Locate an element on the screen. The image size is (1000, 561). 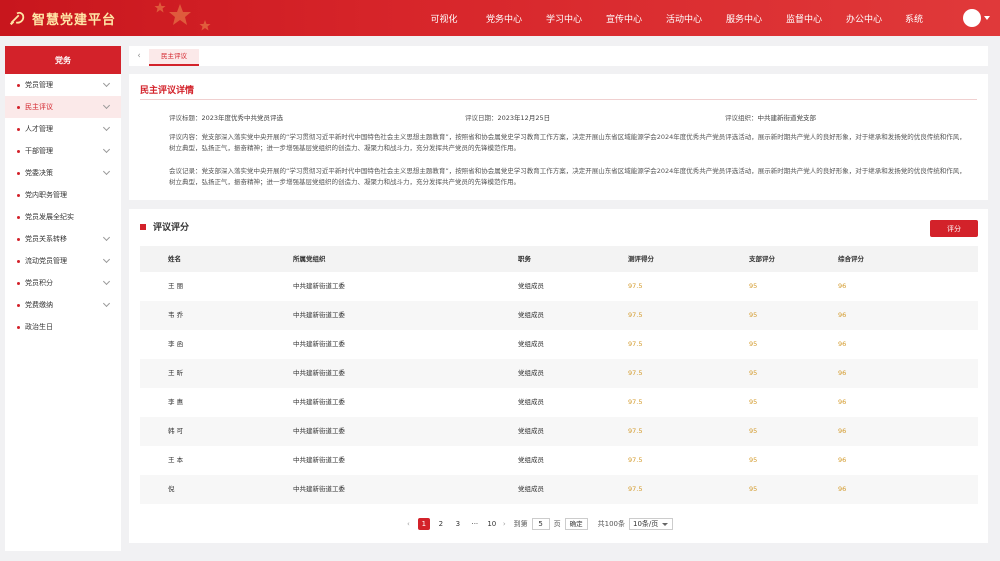
table-row: 王 本 中共建新街道工委 党组成员 97.5 95 96 is located at coordinates (559, 460).